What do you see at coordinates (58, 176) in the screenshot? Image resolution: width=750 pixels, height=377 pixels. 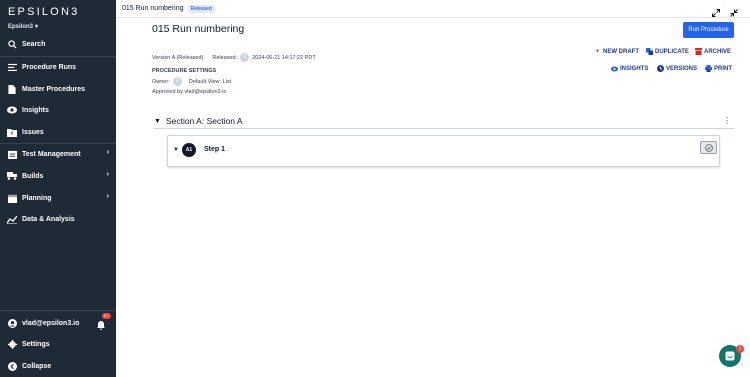 I see `sidebar-item-builds: Builds ›` at bounding box center [58, 176].